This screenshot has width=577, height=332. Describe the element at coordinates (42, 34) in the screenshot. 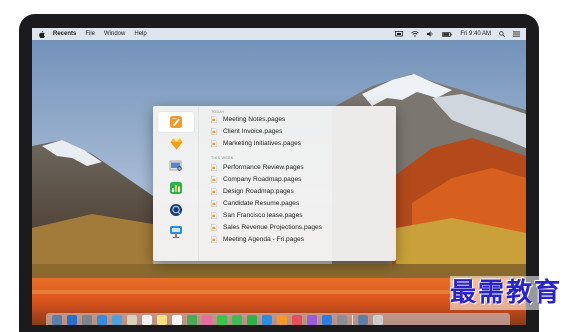

I see `apple-menu-icon` at that location.